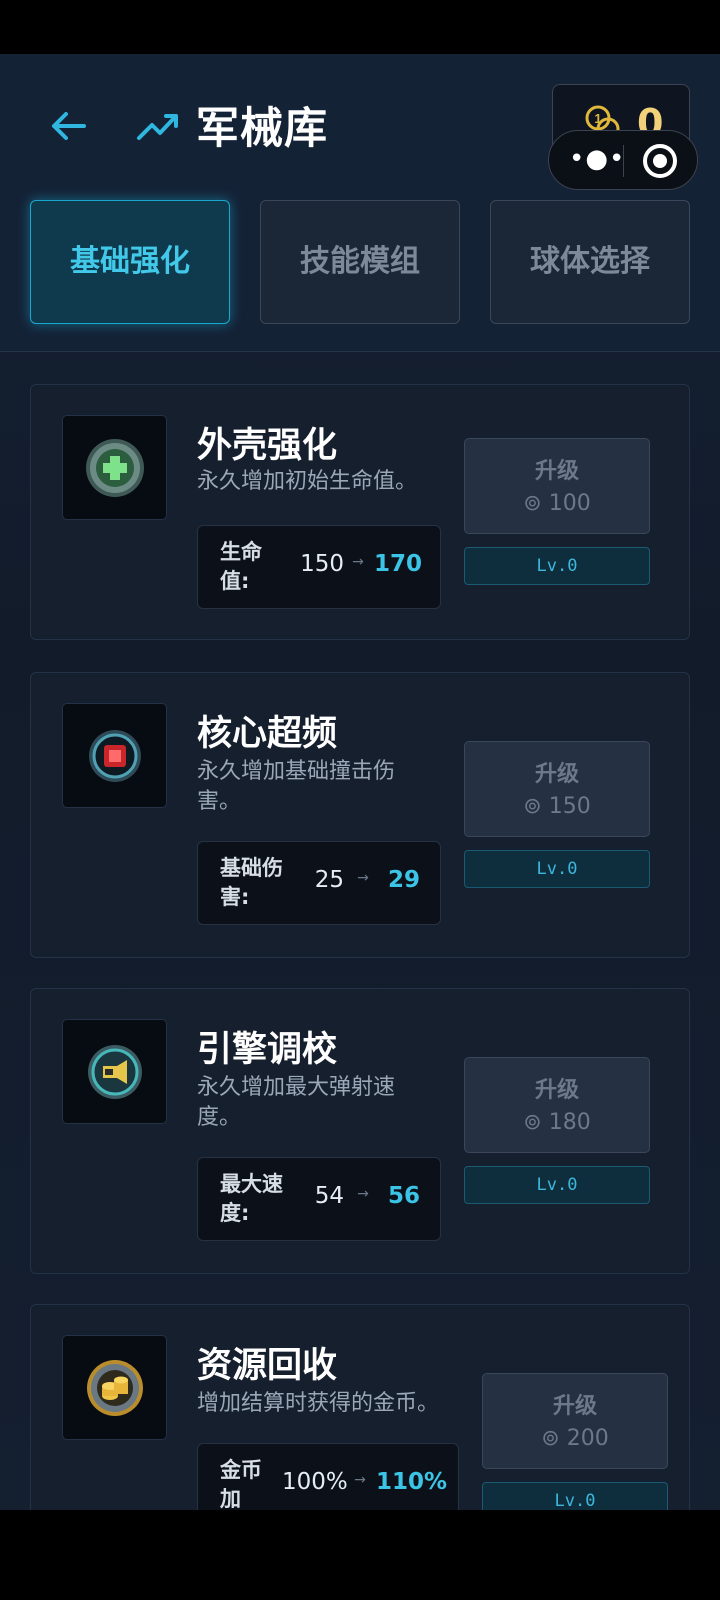  What do you see at coordinates (251, 1198) in the screenshot?
I see `stat-label: 最大速度:` at bounding box center [251, 1198].